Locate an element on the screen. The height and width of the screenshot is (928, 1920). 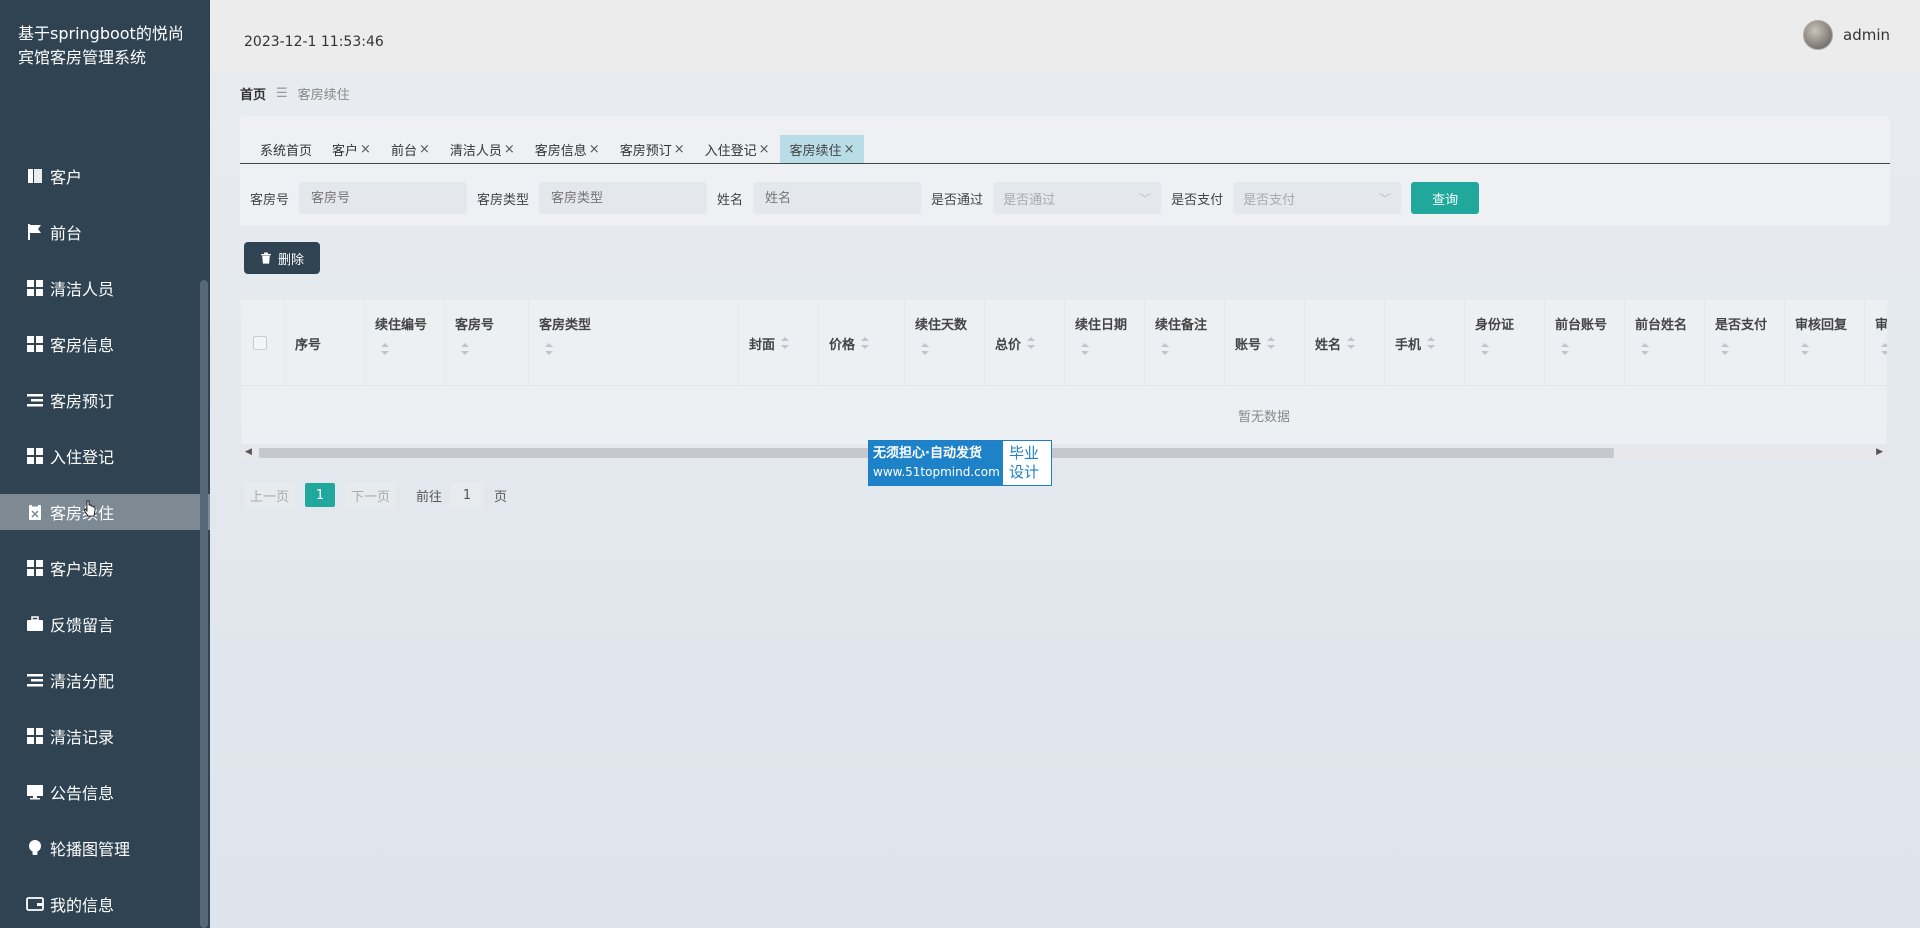
column-header: 姓名 is located at coordinates (1345, 343).